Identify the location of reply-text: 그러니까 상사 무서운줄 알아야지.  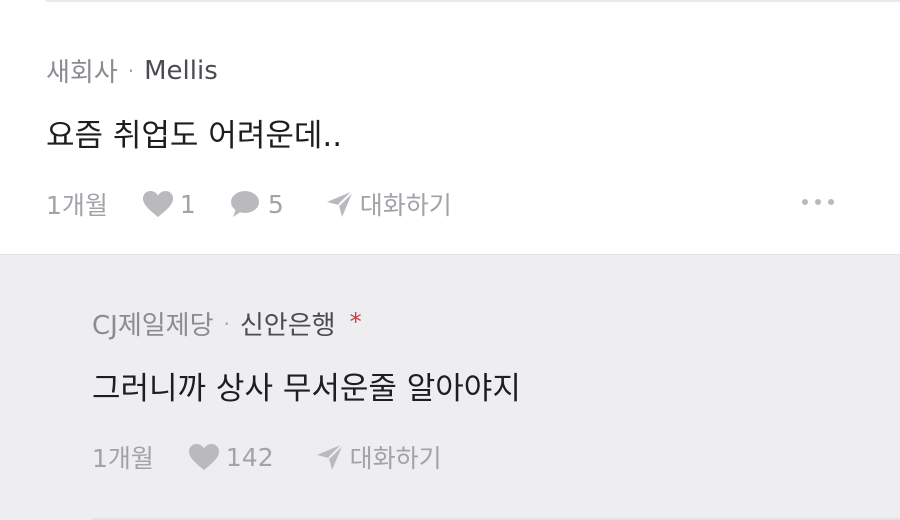
(306, 389).